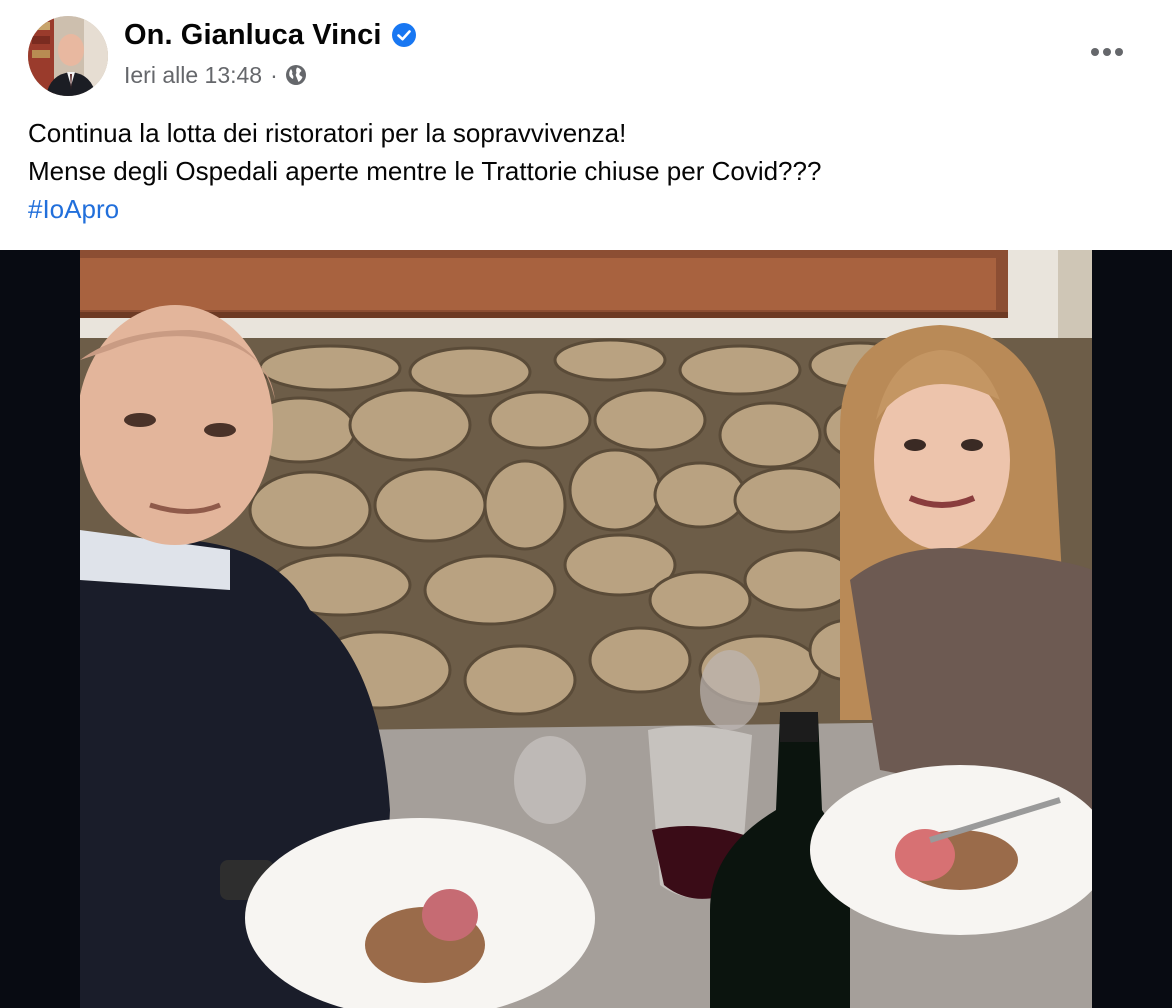 This screenshot has width=1172, height=1008. I want to click on more-options-icon, so click(1107, 52).